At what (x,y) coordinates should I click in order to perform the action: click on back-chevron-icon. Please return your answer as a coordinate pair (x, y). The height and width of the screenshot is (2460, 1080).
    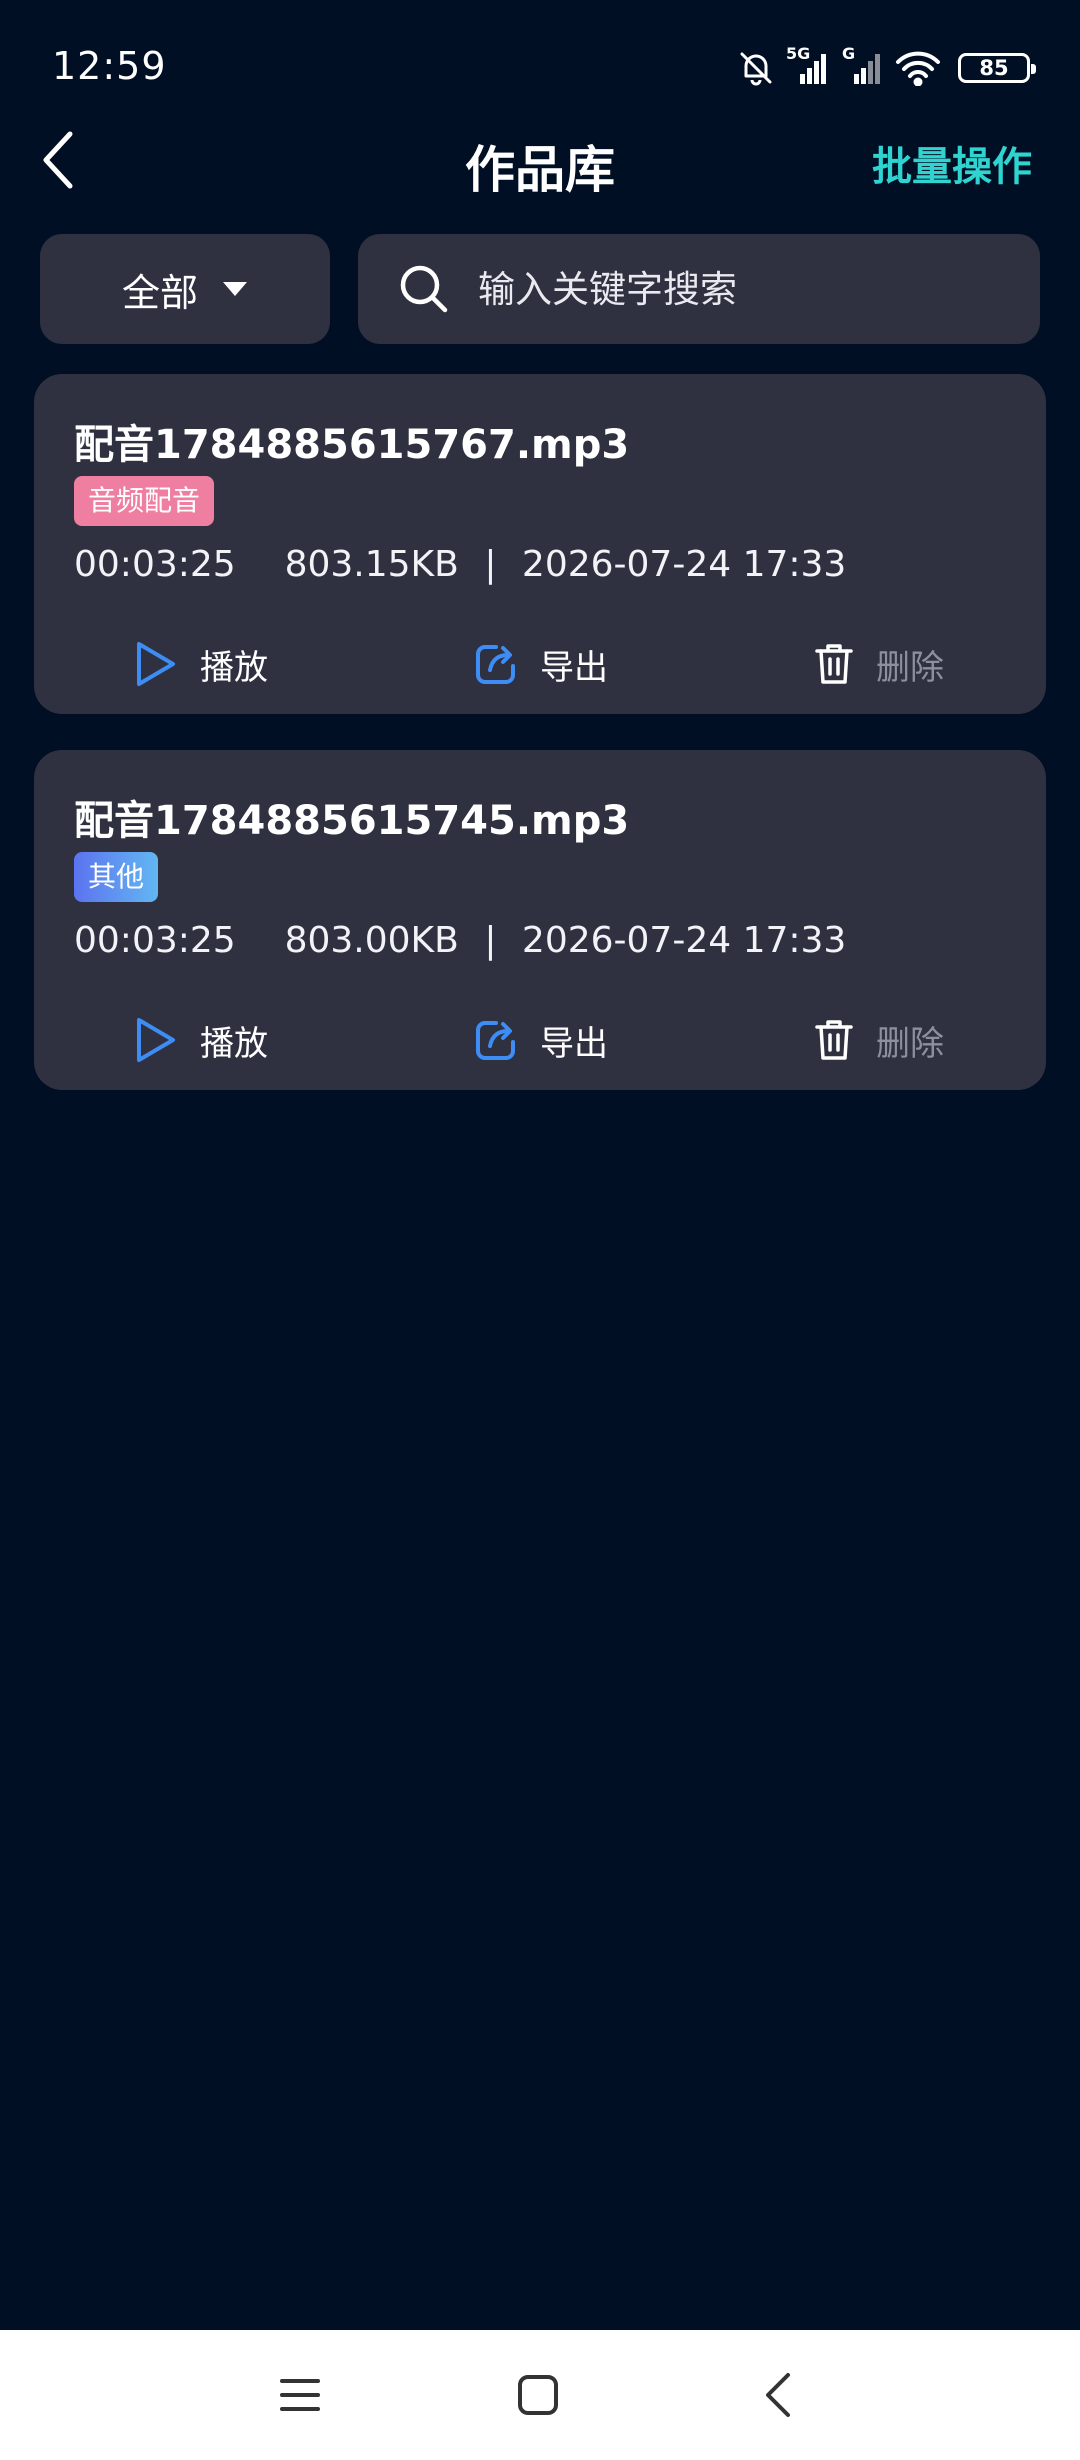
    Looking at the image, I should click on (778, 2395).